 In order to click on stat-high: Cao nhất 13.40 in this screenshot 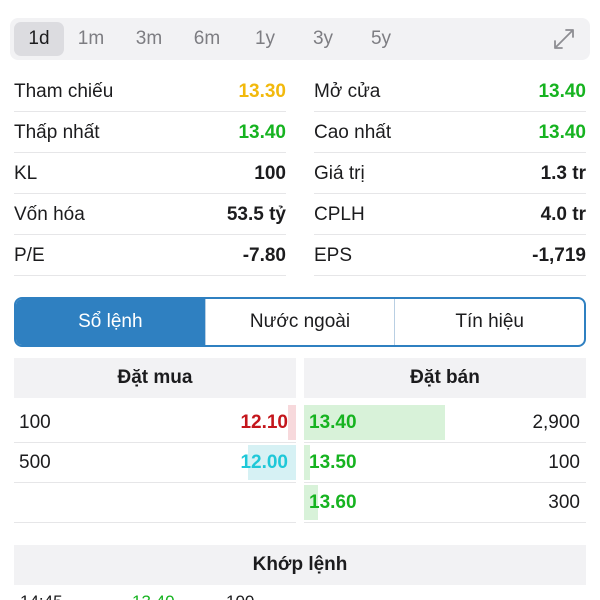, I will do `click(450, 133)`.